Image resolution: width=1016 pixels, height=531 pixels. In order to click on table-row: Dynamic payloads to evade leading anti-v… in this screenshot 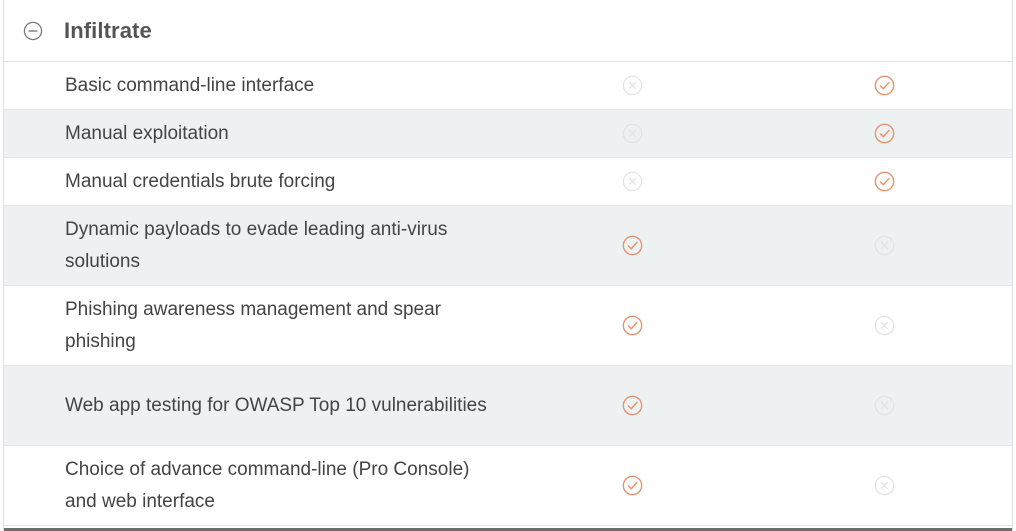, I will do `click(508, 246)`.